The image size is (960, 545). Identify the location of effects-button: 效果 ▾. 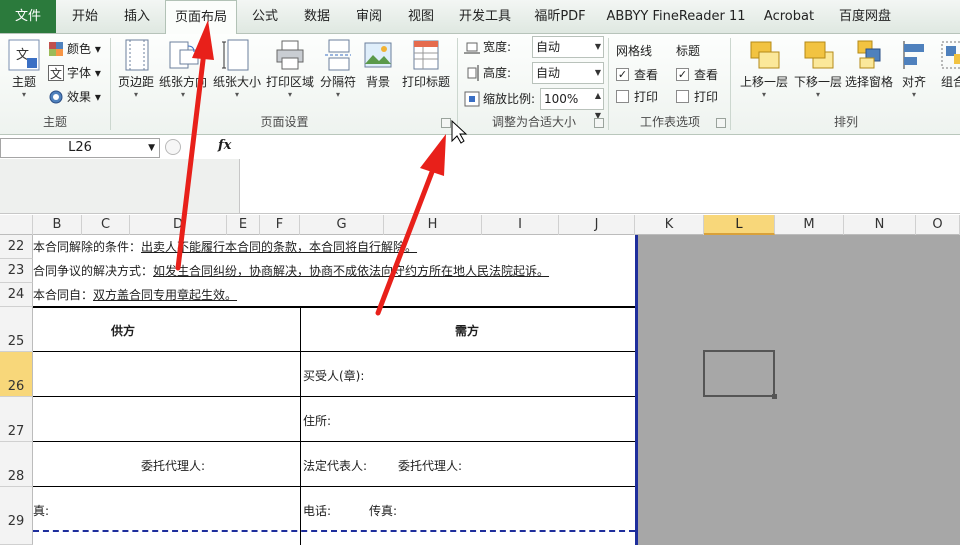
(74, 97).